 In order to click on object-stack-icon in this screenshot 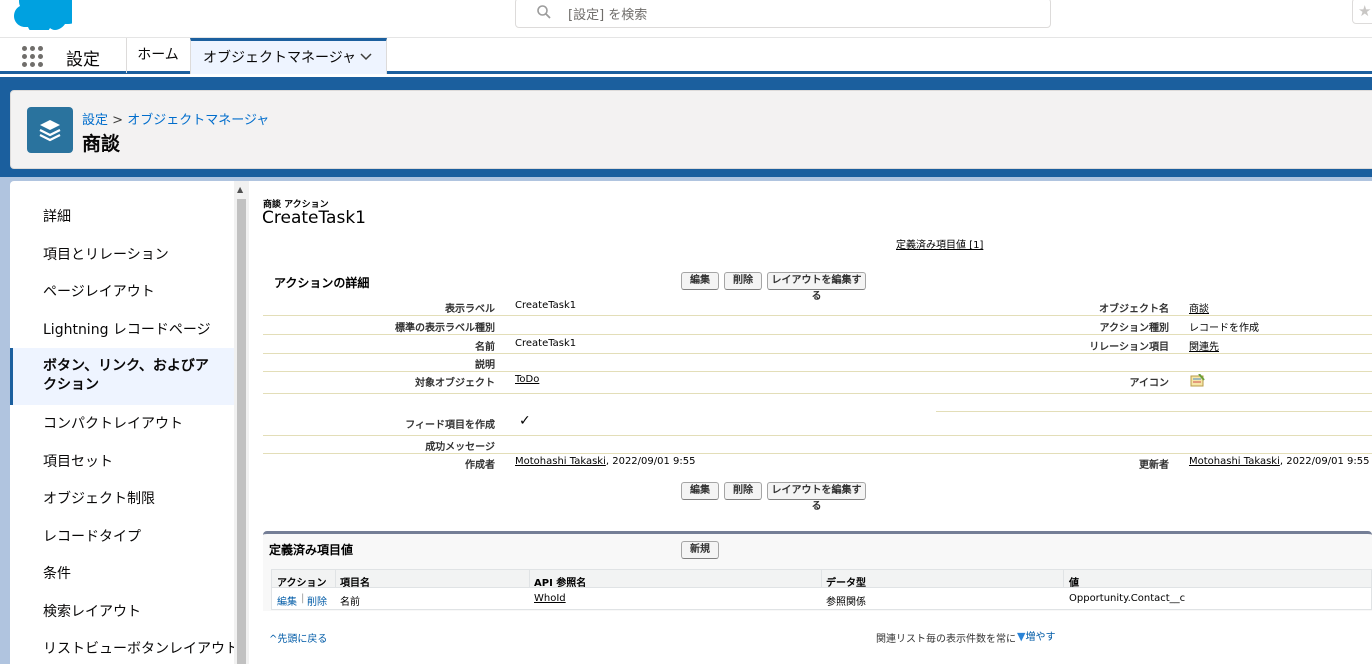, I will do `click(50, 130)`.